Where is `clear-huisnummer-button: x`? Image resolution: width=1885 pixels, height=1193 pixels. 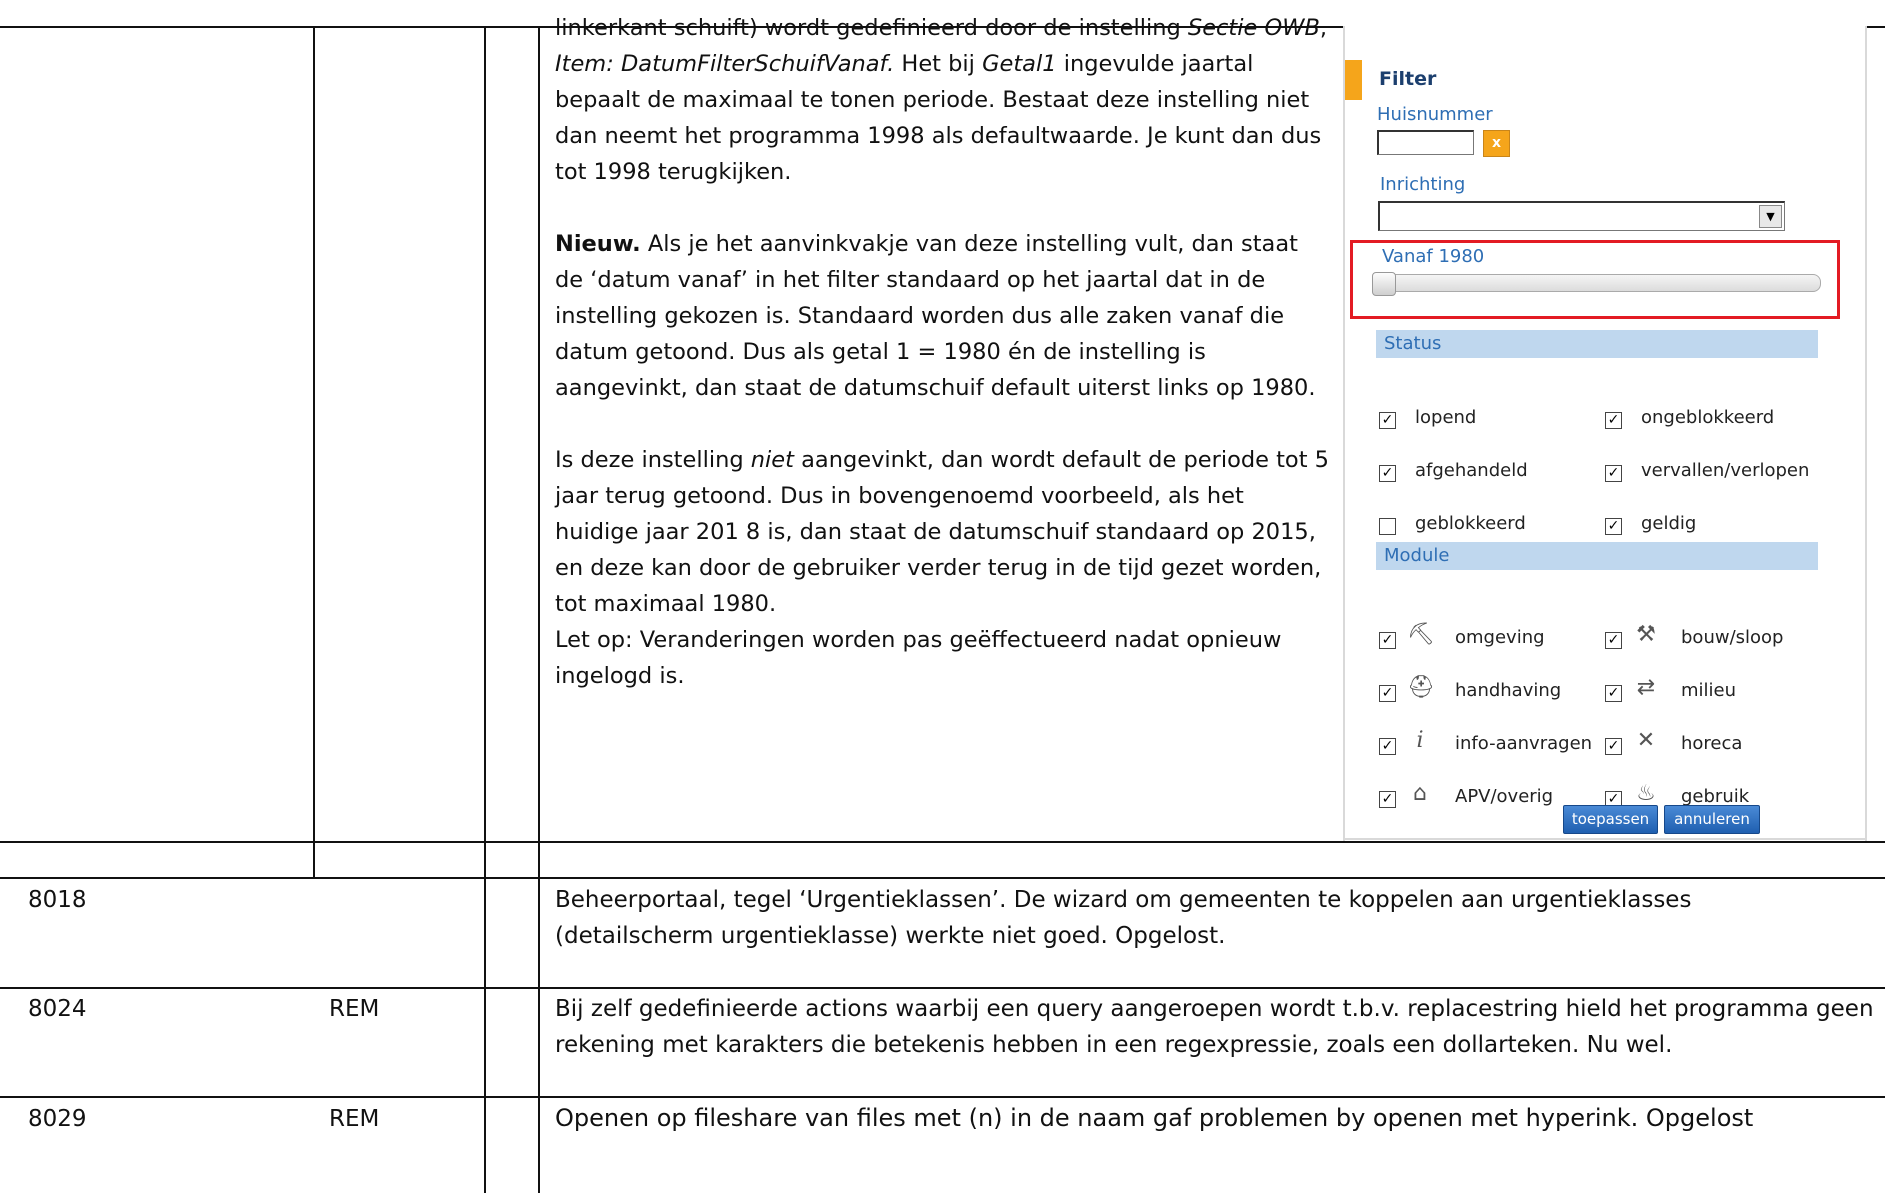
clear-huisnummer-button: x is located at coordinates (1496, 143).